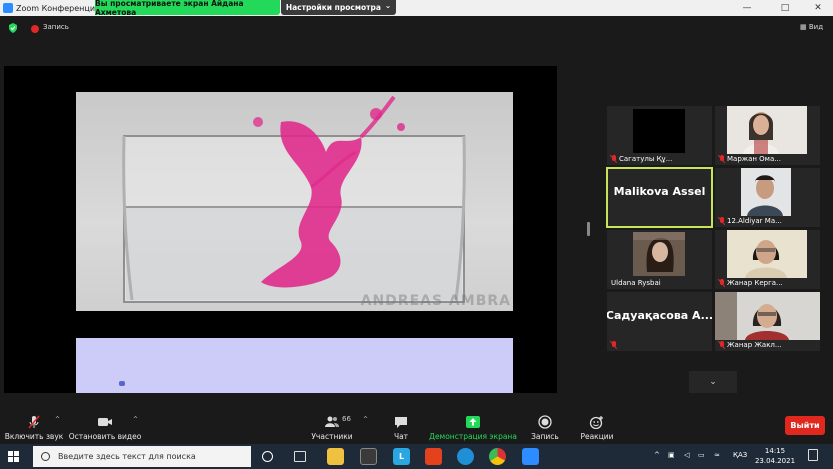  I want to click on maximize-button: □, so click(785, 8).